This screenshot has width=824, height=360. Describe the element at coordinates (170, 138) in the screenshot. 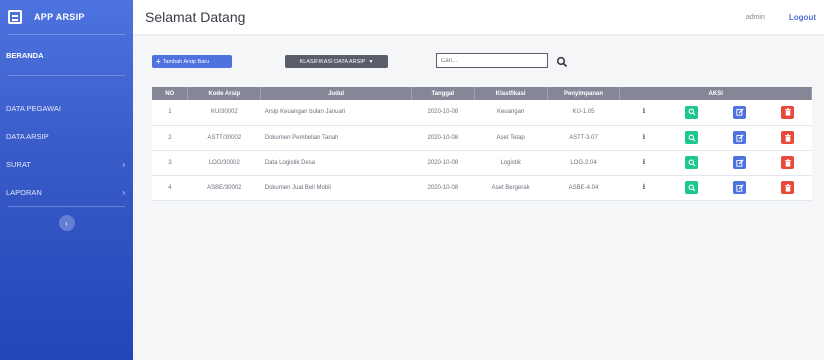

I see `cell-no: 2` at that location.